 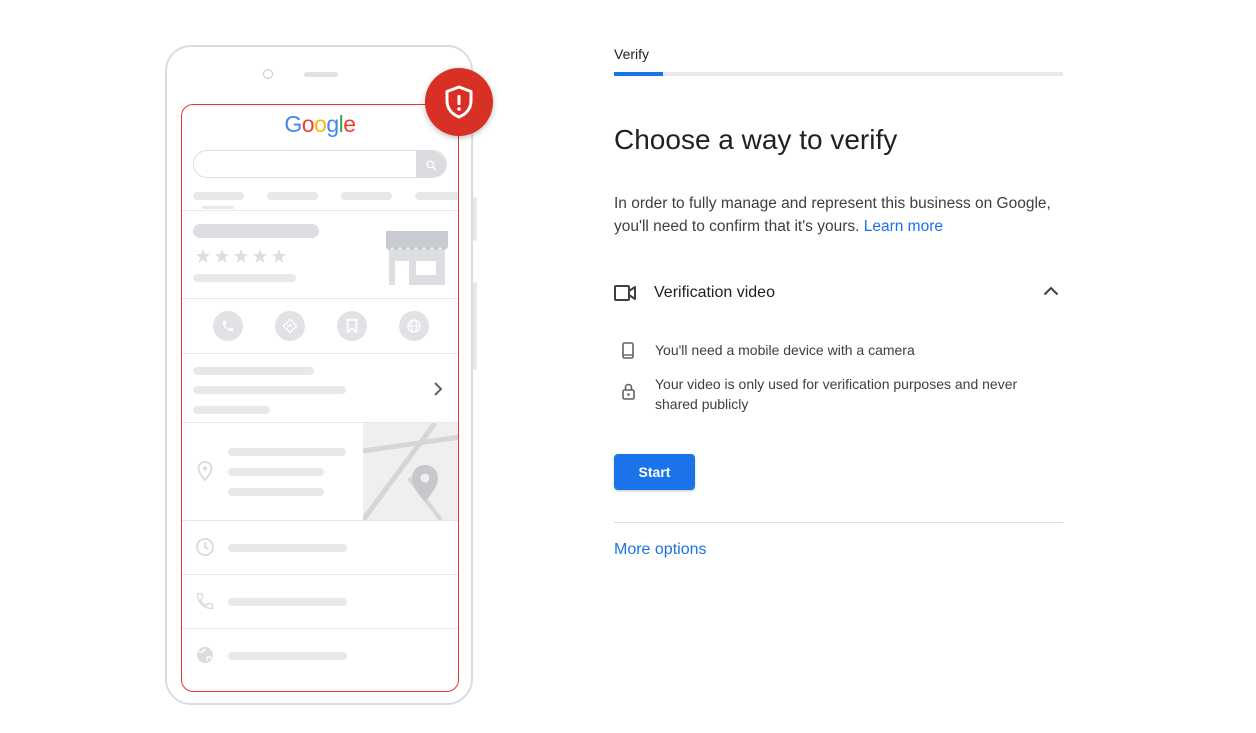 What do you see at coordinates (352, 326) in the screenshot?
I see `bookmark-icon` at bounding box center [352, 326].